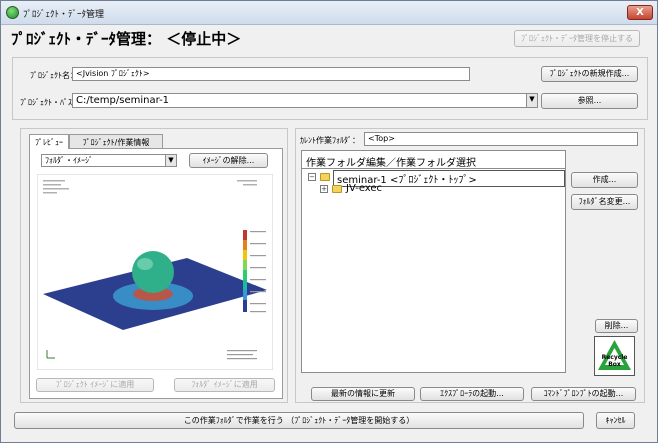 The height and width of the screenshot is (443, 658). I want to click on title-bar: ﾌﾟﾛｼﾞｪｸﾄ・ﾃﾞｰﾀ管理 X, so click(329, 13).